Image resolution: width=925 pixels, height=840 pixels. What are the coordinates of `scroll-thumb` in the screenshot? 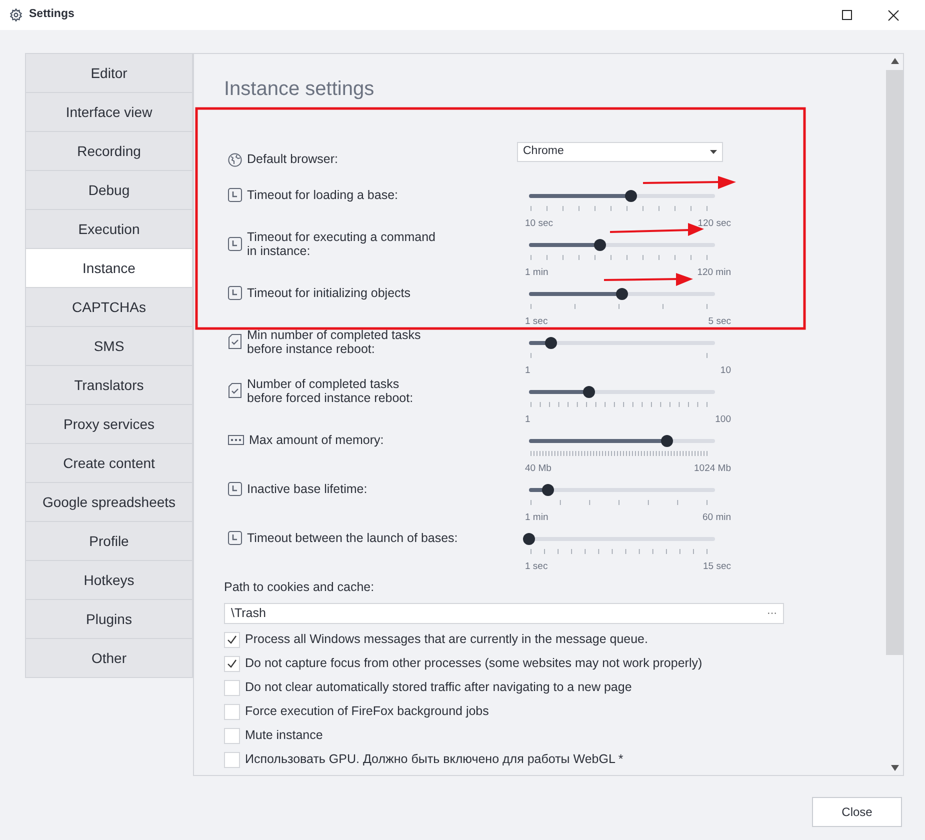 It's located at (894, 362).